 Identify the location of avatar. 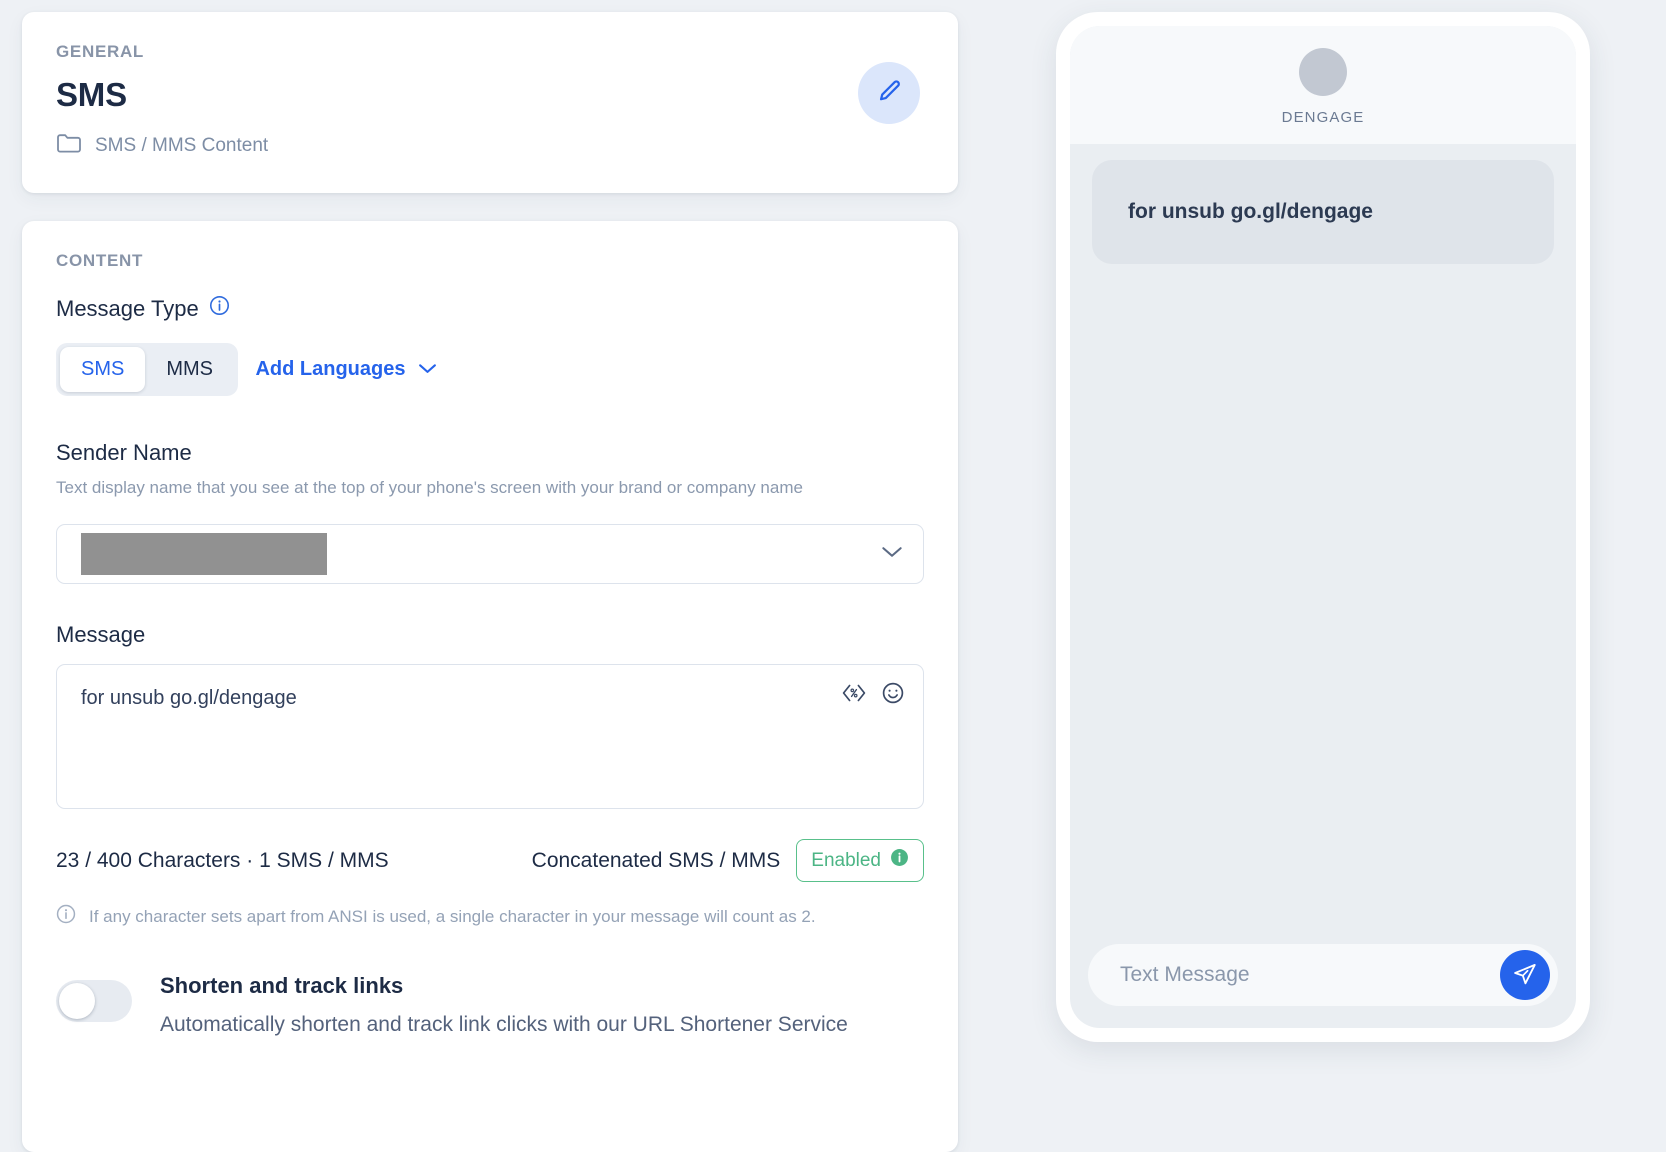
(1323, 72).